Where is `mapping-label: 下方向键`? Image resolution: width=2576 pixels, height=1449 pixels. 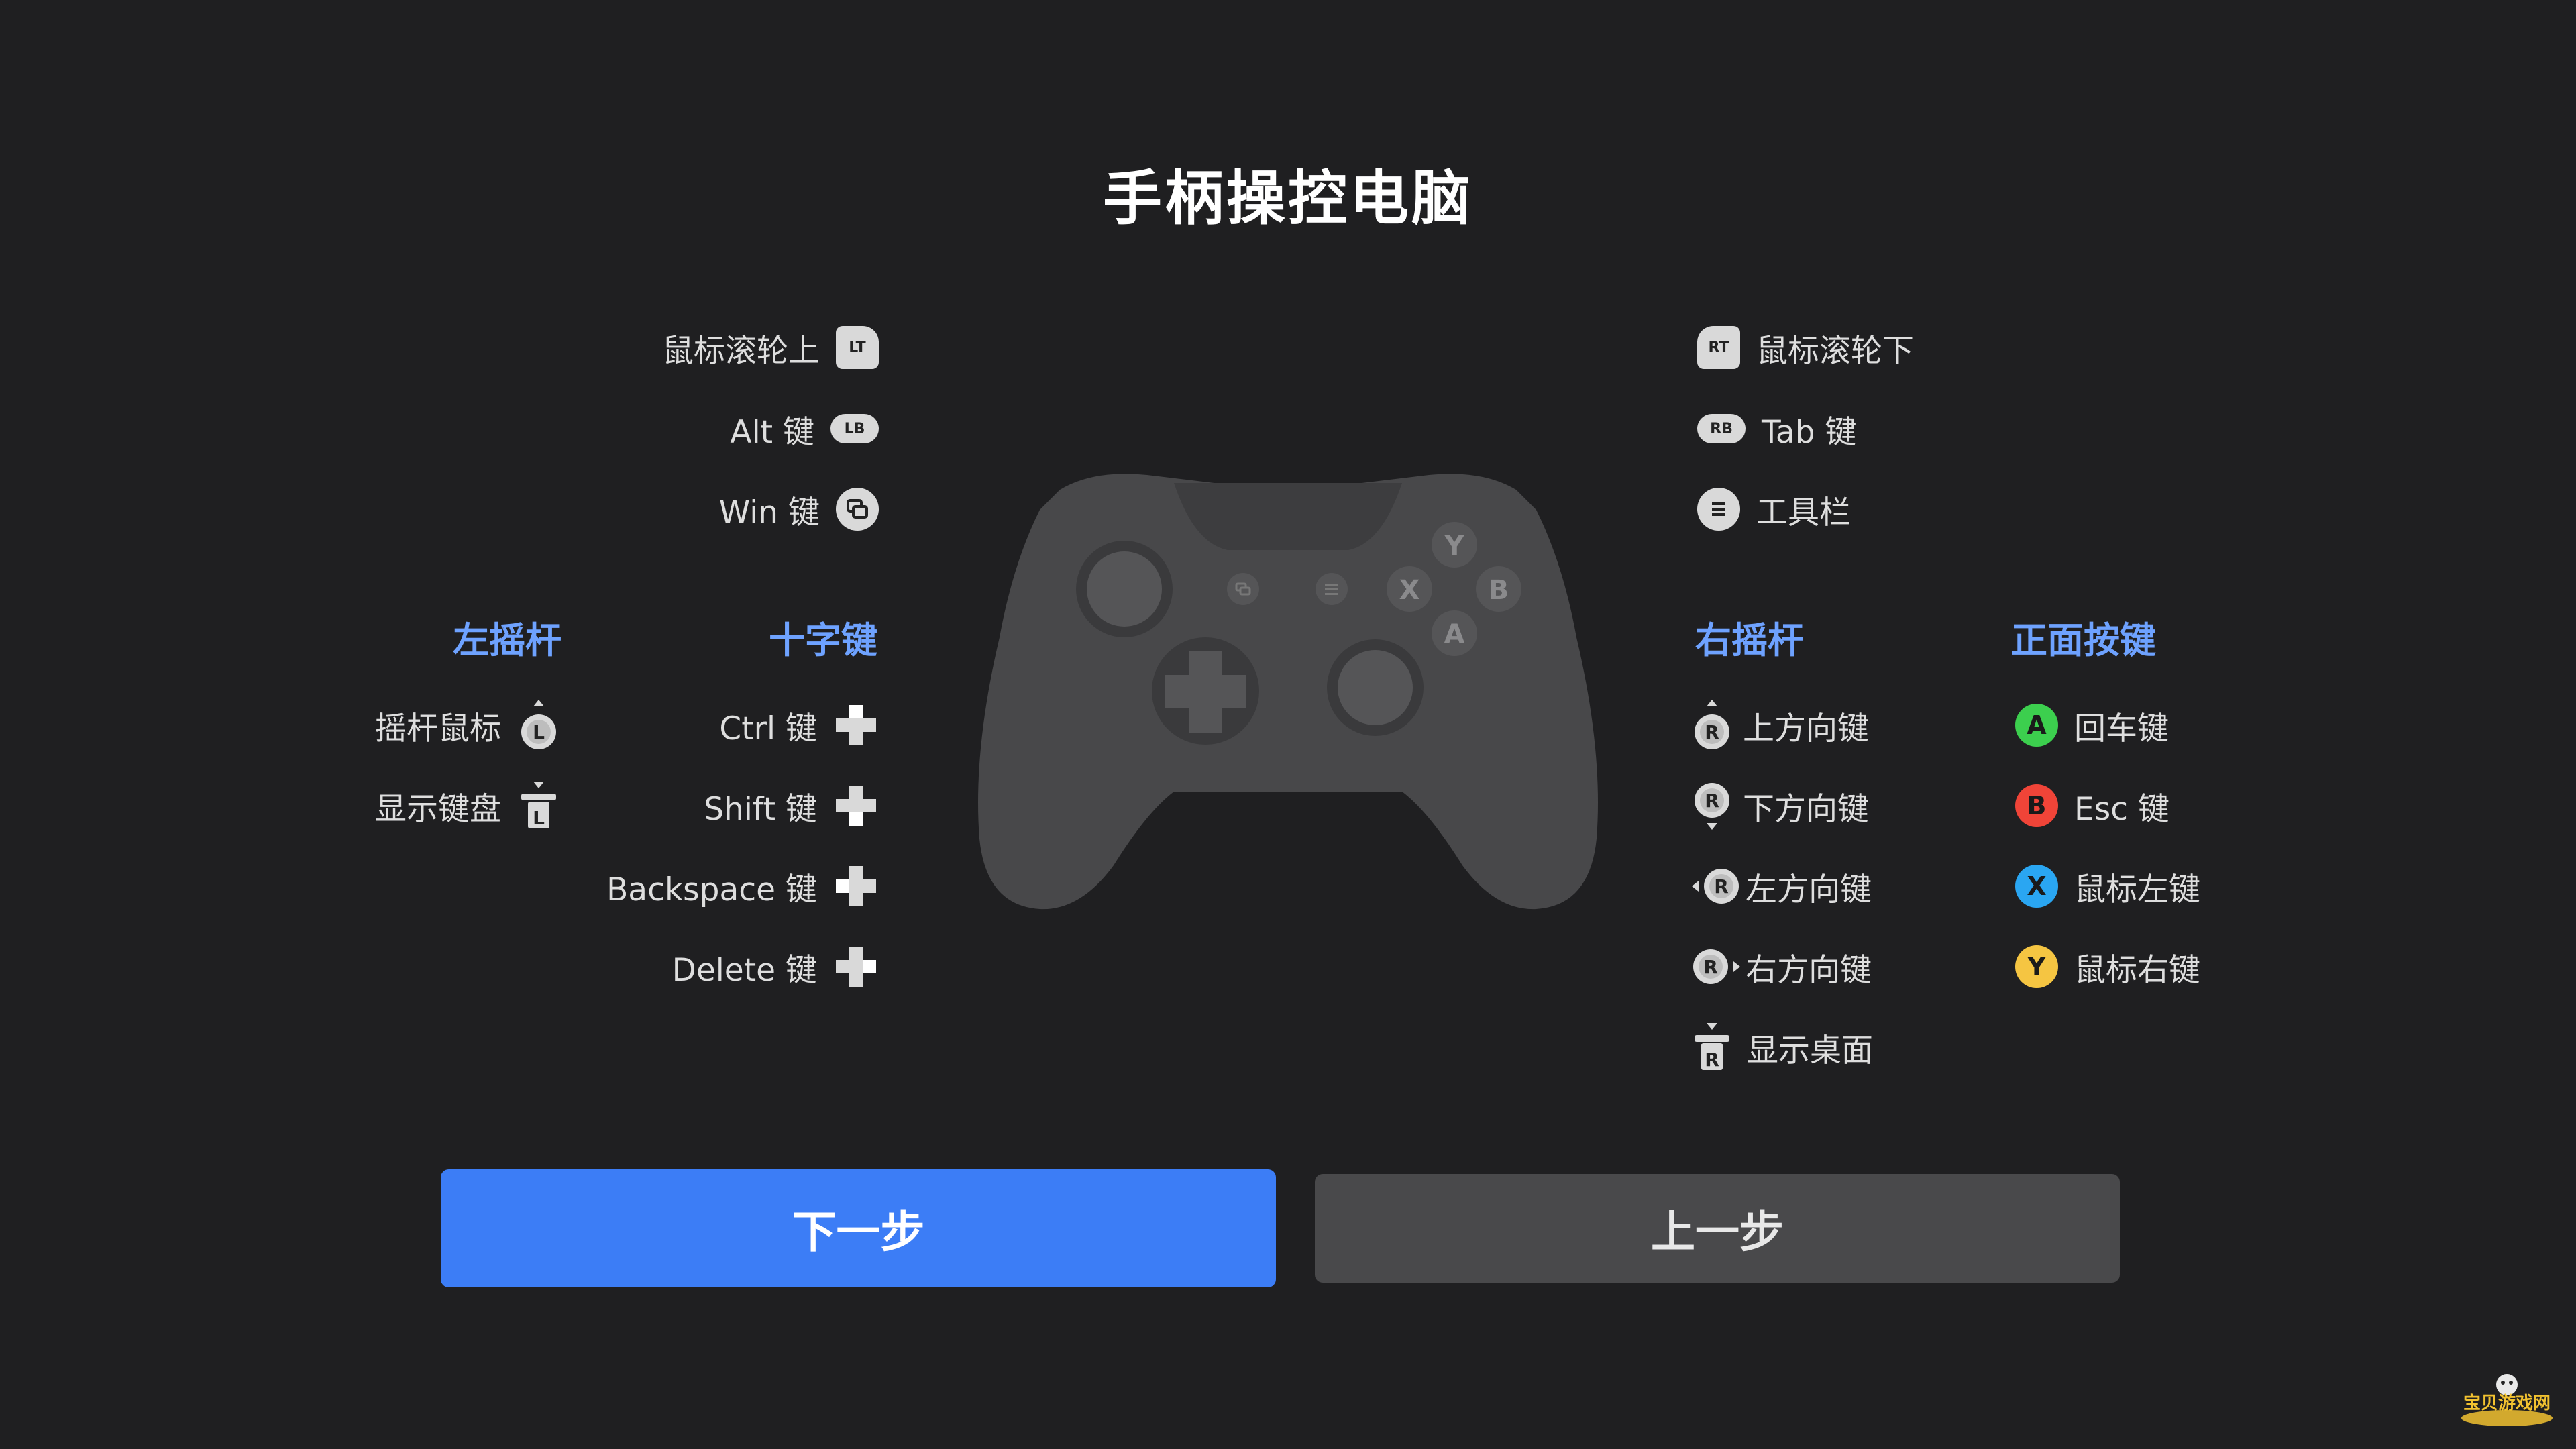
mapping-label: 下方向键 is located at coordinates (1806, 809).